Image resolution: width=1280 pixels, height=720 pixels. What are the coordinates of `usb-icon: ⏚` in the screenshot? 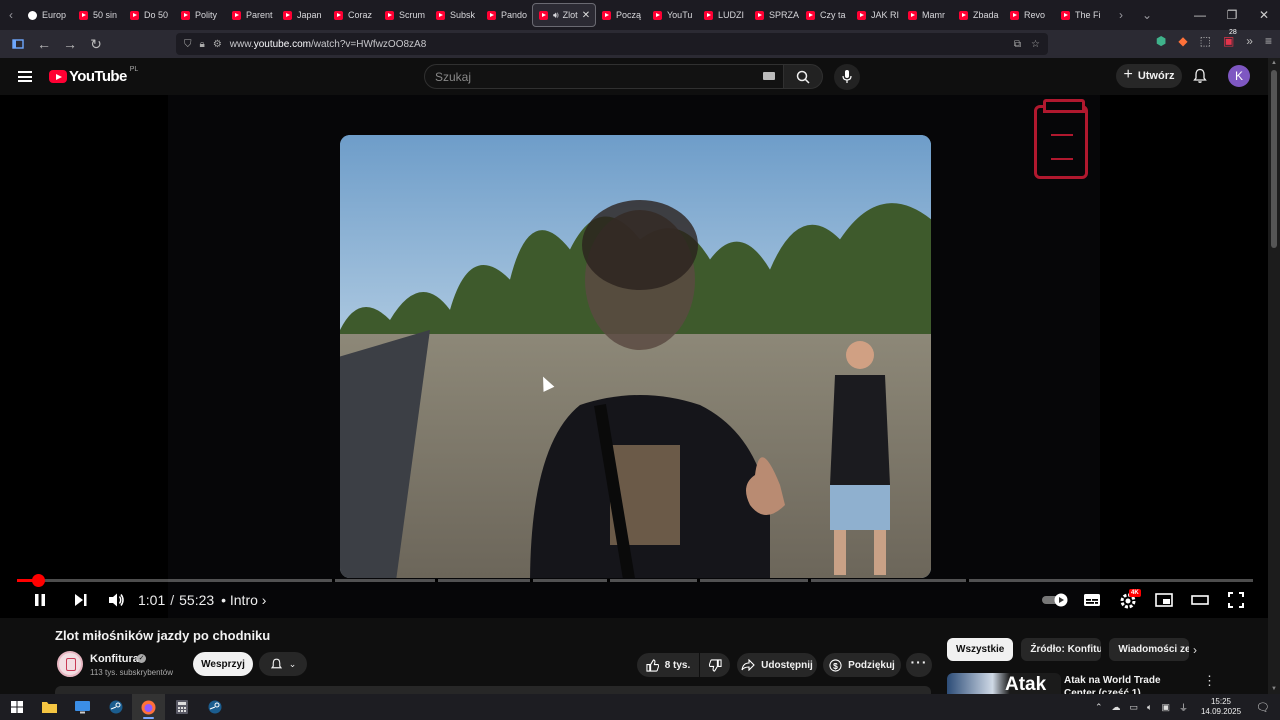 It's located at (1183, 707).